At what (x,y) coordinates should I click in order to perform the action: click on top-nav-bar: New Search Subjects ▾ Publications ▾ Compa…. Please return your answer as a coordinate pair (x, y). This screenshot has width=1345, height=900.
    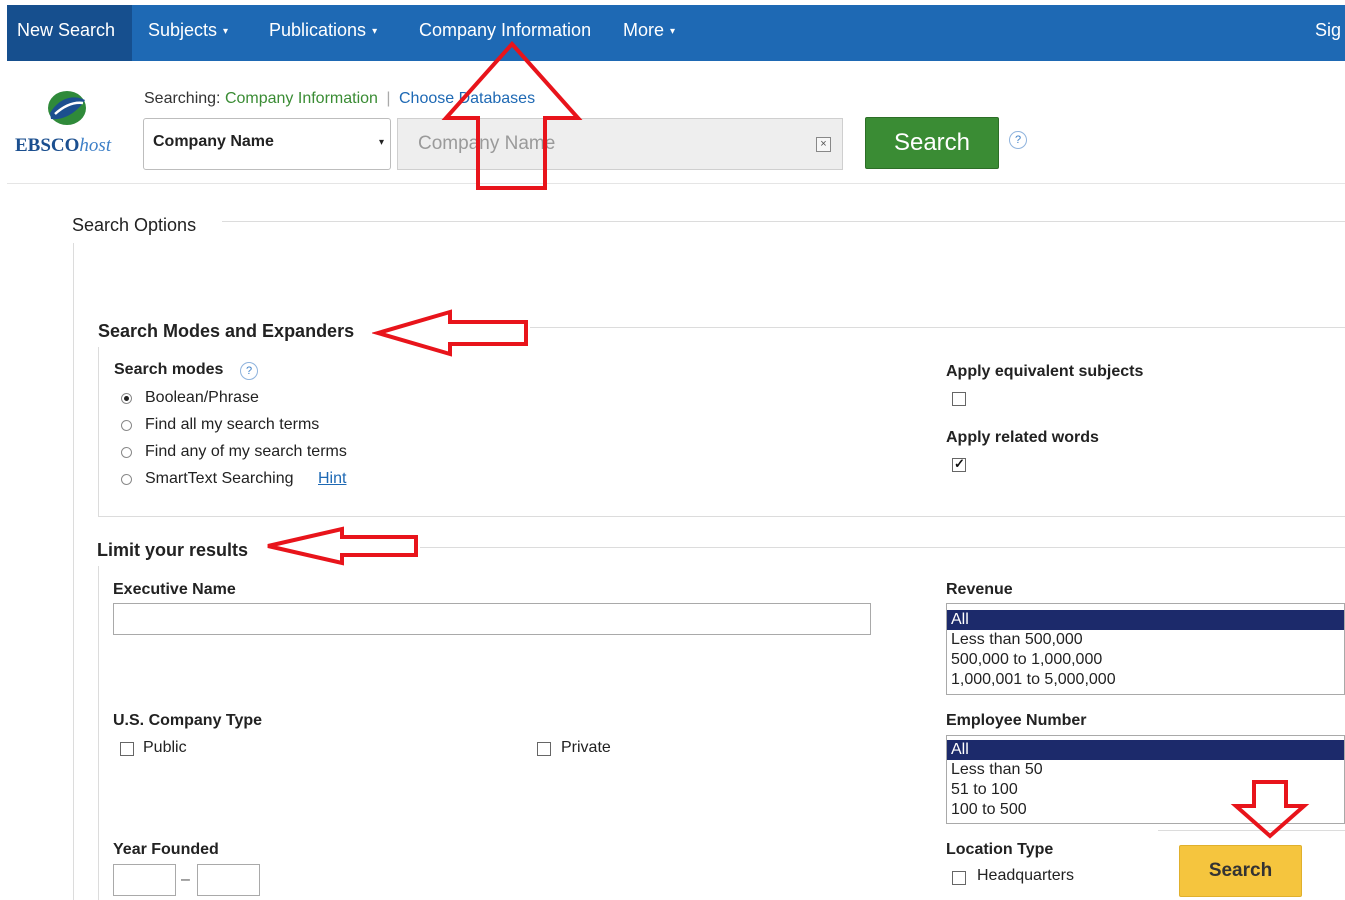
    Looking at the image, I should click on (676, 33).